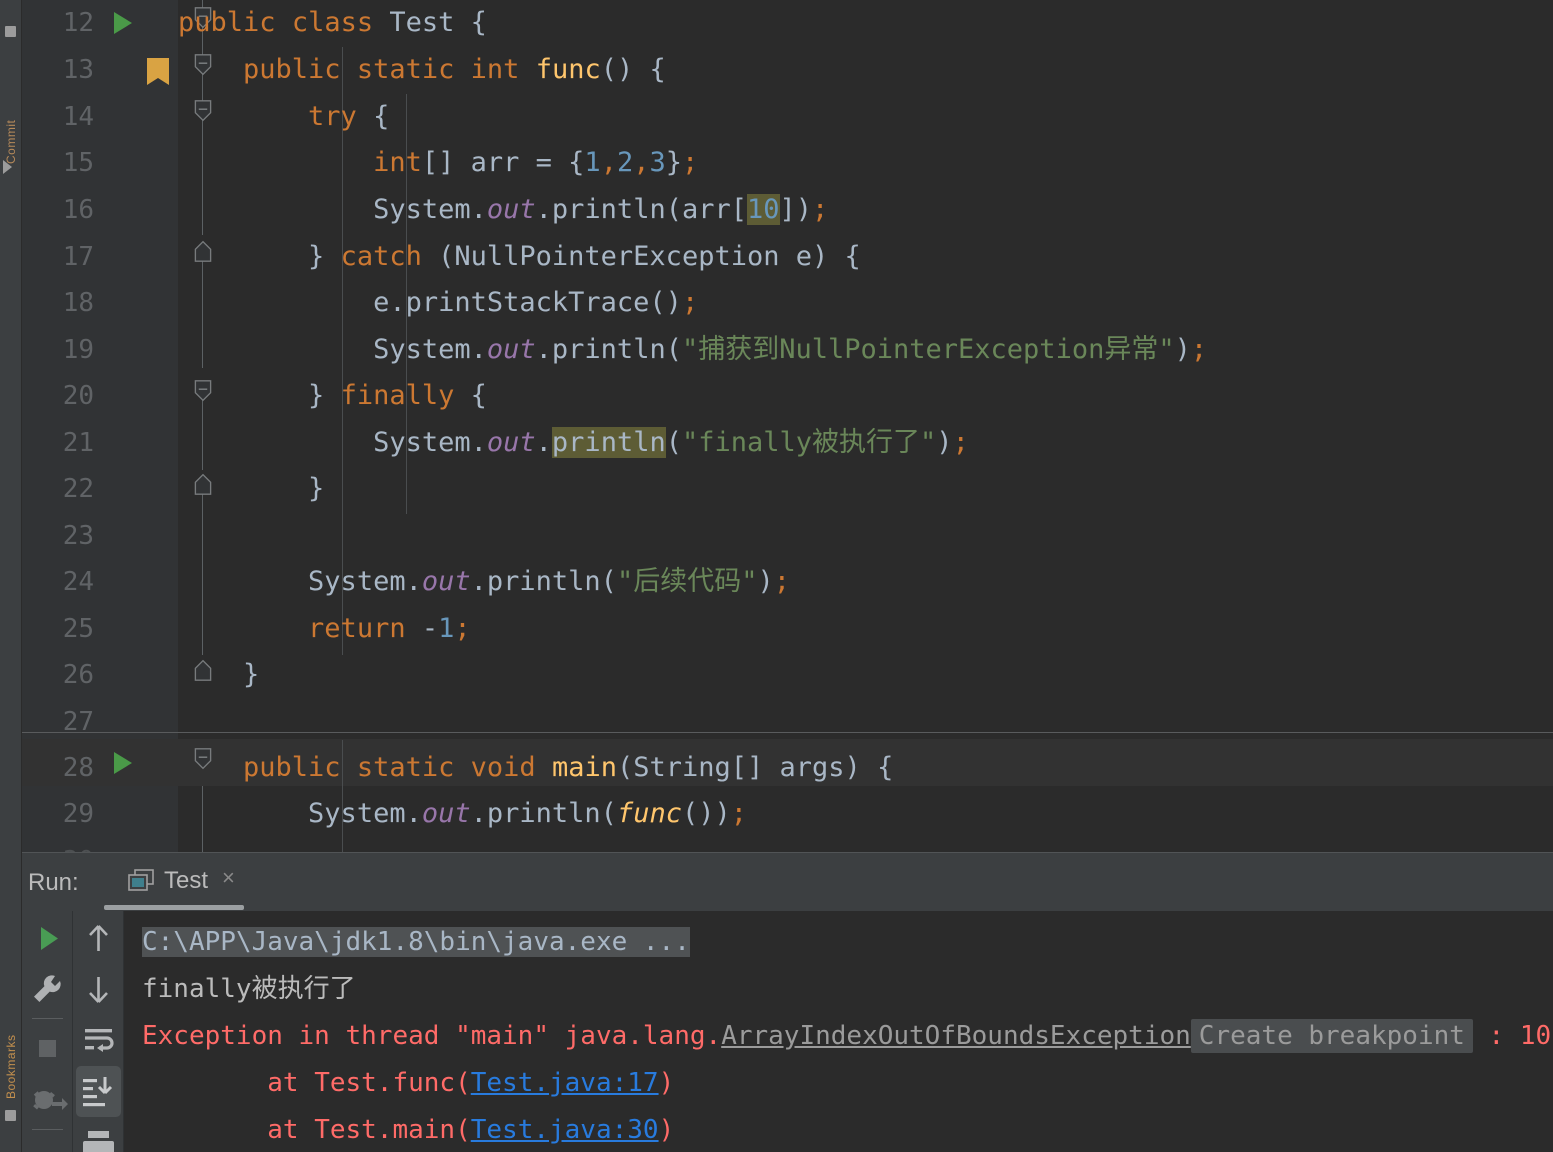 This screenshot has height=1152, width=1553. Describe the element at coordinates (11, 127) in the screenshot. I see `tool-strip-commit-label: Commit` at that location.